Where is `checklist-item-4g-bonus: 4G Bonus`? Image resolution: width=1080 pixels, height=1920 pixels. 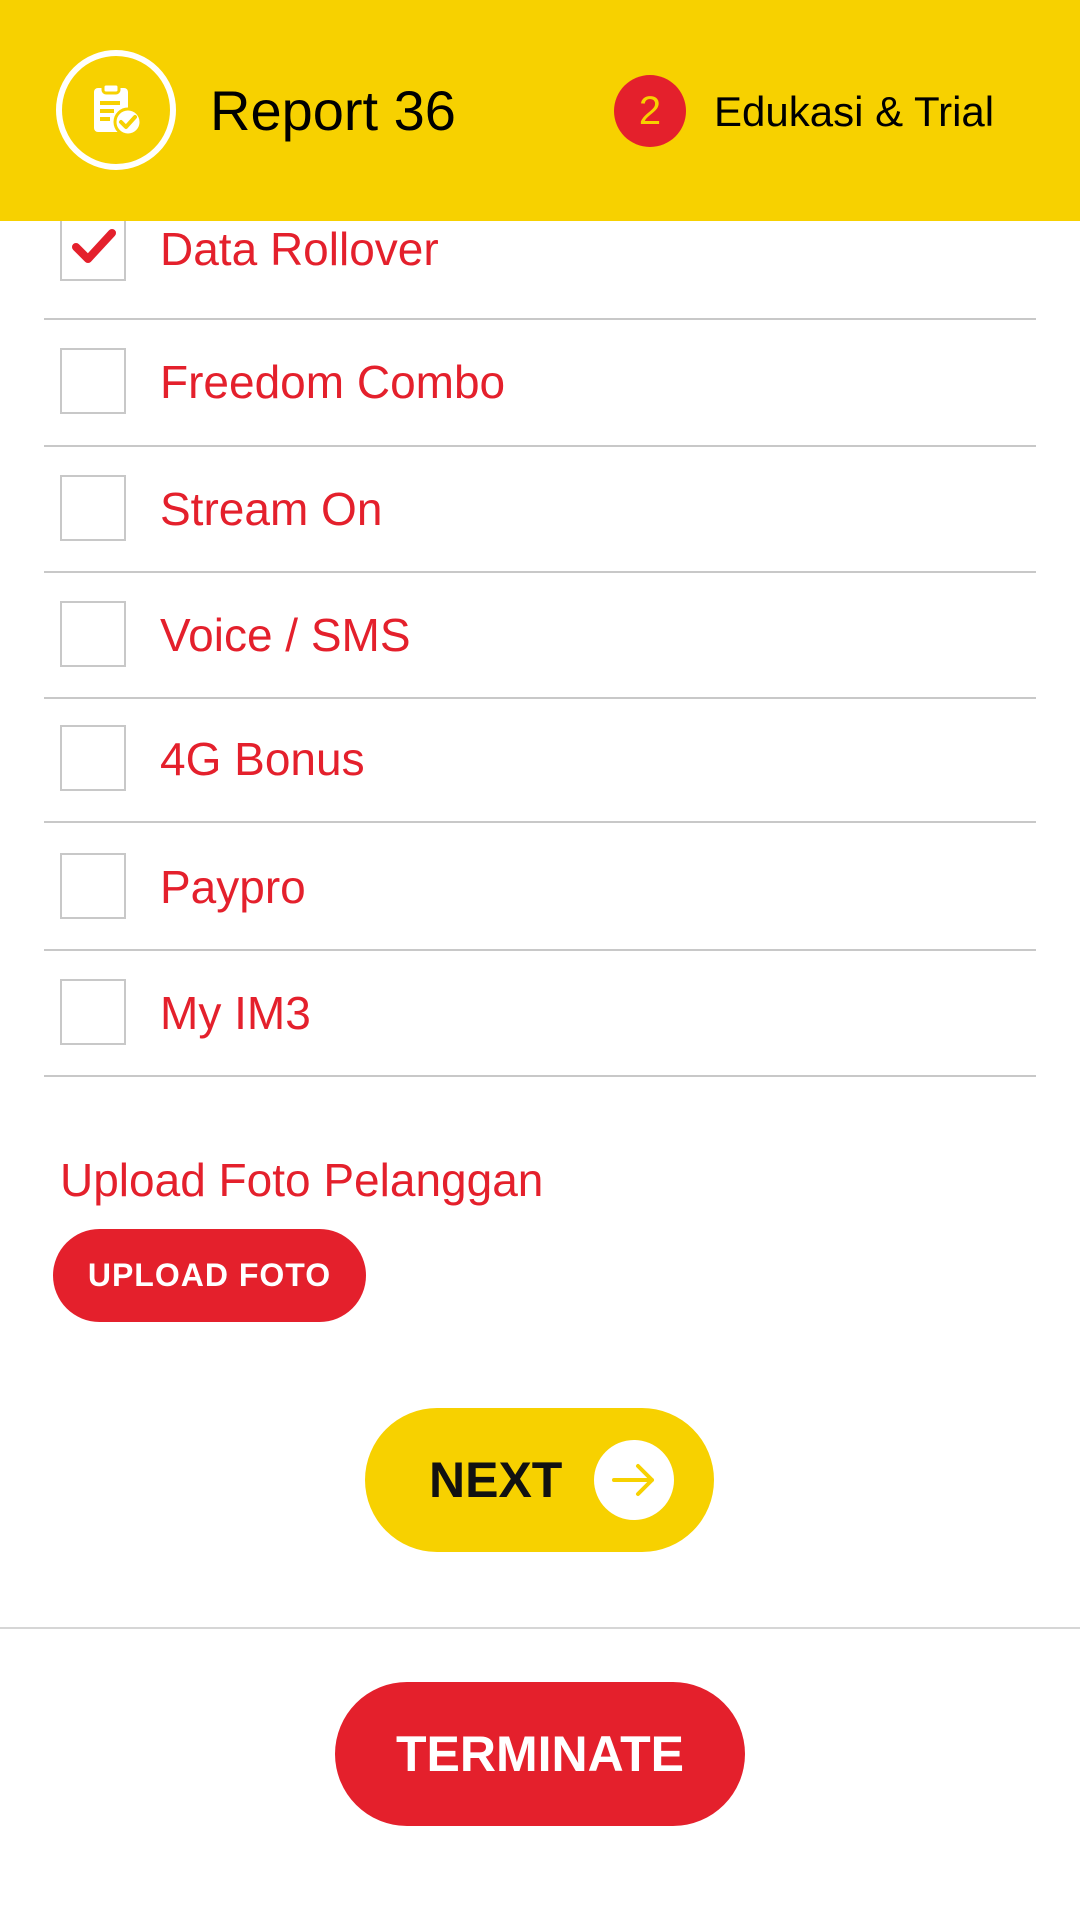
checklist-item-4g-bonus: 4G Bonus is located at coordinates (540, 761).